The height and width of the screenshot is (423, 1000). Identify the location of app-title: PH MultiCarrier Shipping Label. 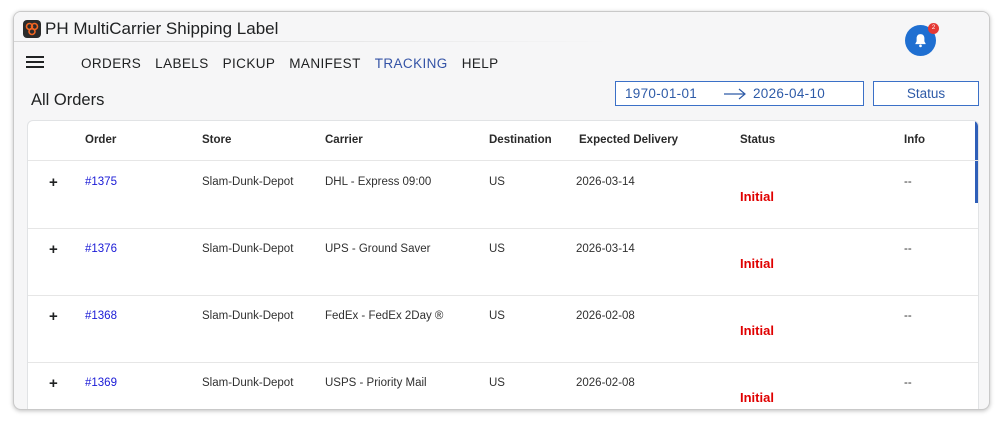
(162, 28).